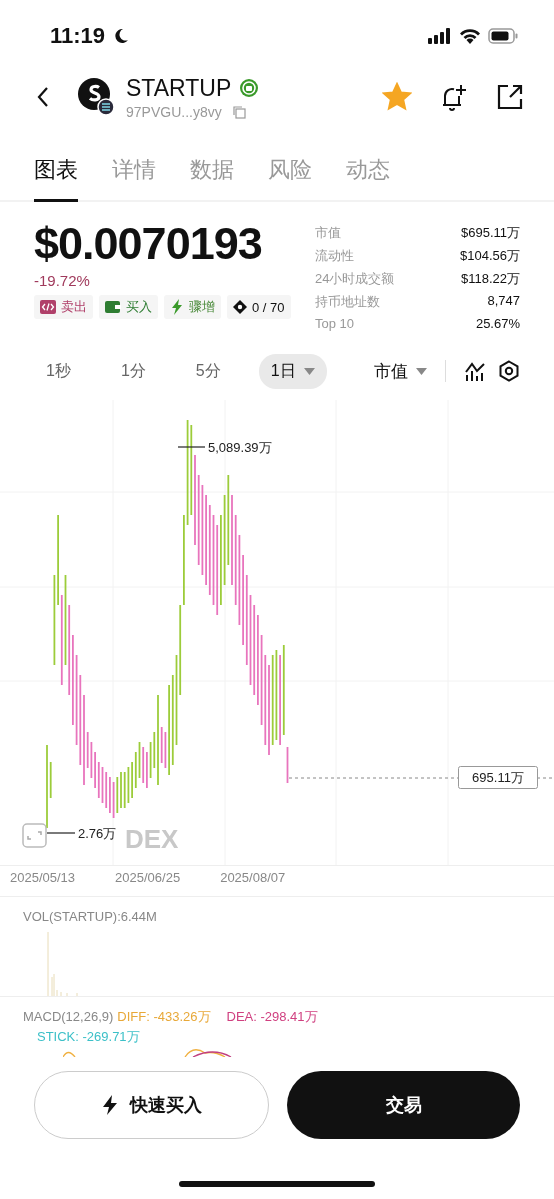 The width and height of the screenshot is (554, 1199). Describe the element at coordinates (240, 307) in the screenshot. I see `target-icon` at that location.